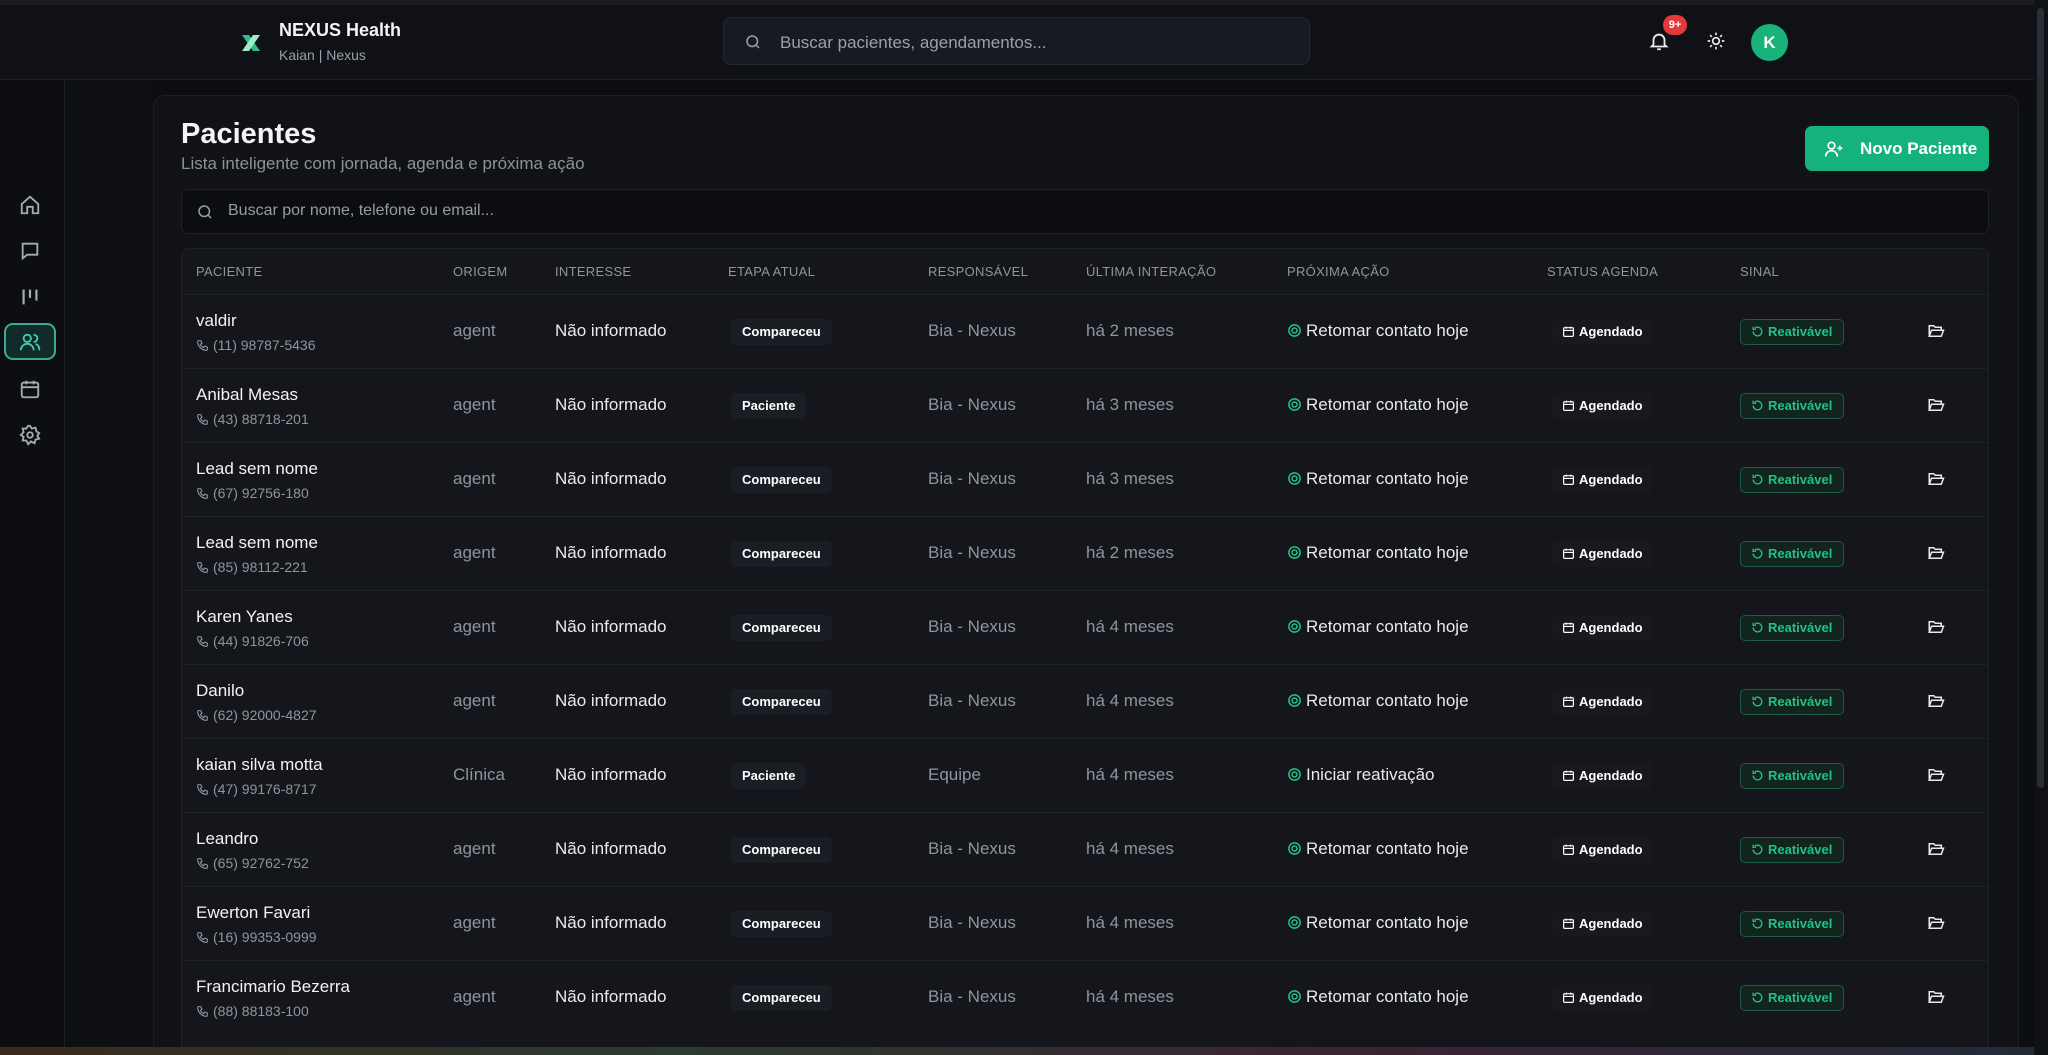 This screenshot has height=1055, width=2048. Describe the element at coordinates (30, 204) in the screenshot. I see `sidebar-item-home` at that location.